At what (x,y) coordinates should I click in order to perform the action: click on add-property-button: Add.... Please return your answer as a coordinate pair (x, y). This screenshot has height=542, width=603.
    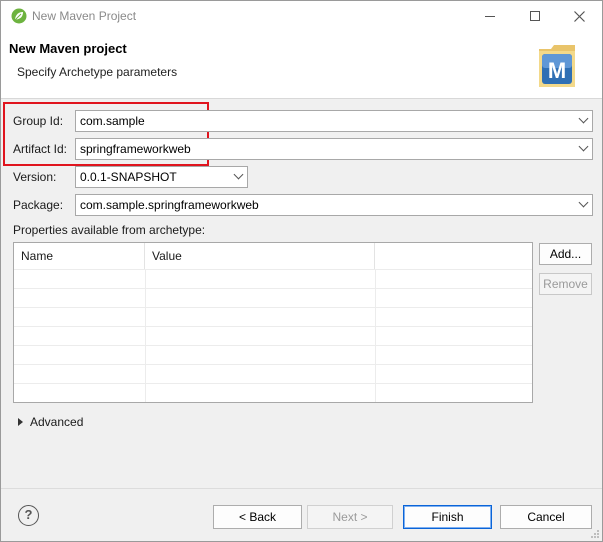
    Looking at the image, I should click on (565, 254).